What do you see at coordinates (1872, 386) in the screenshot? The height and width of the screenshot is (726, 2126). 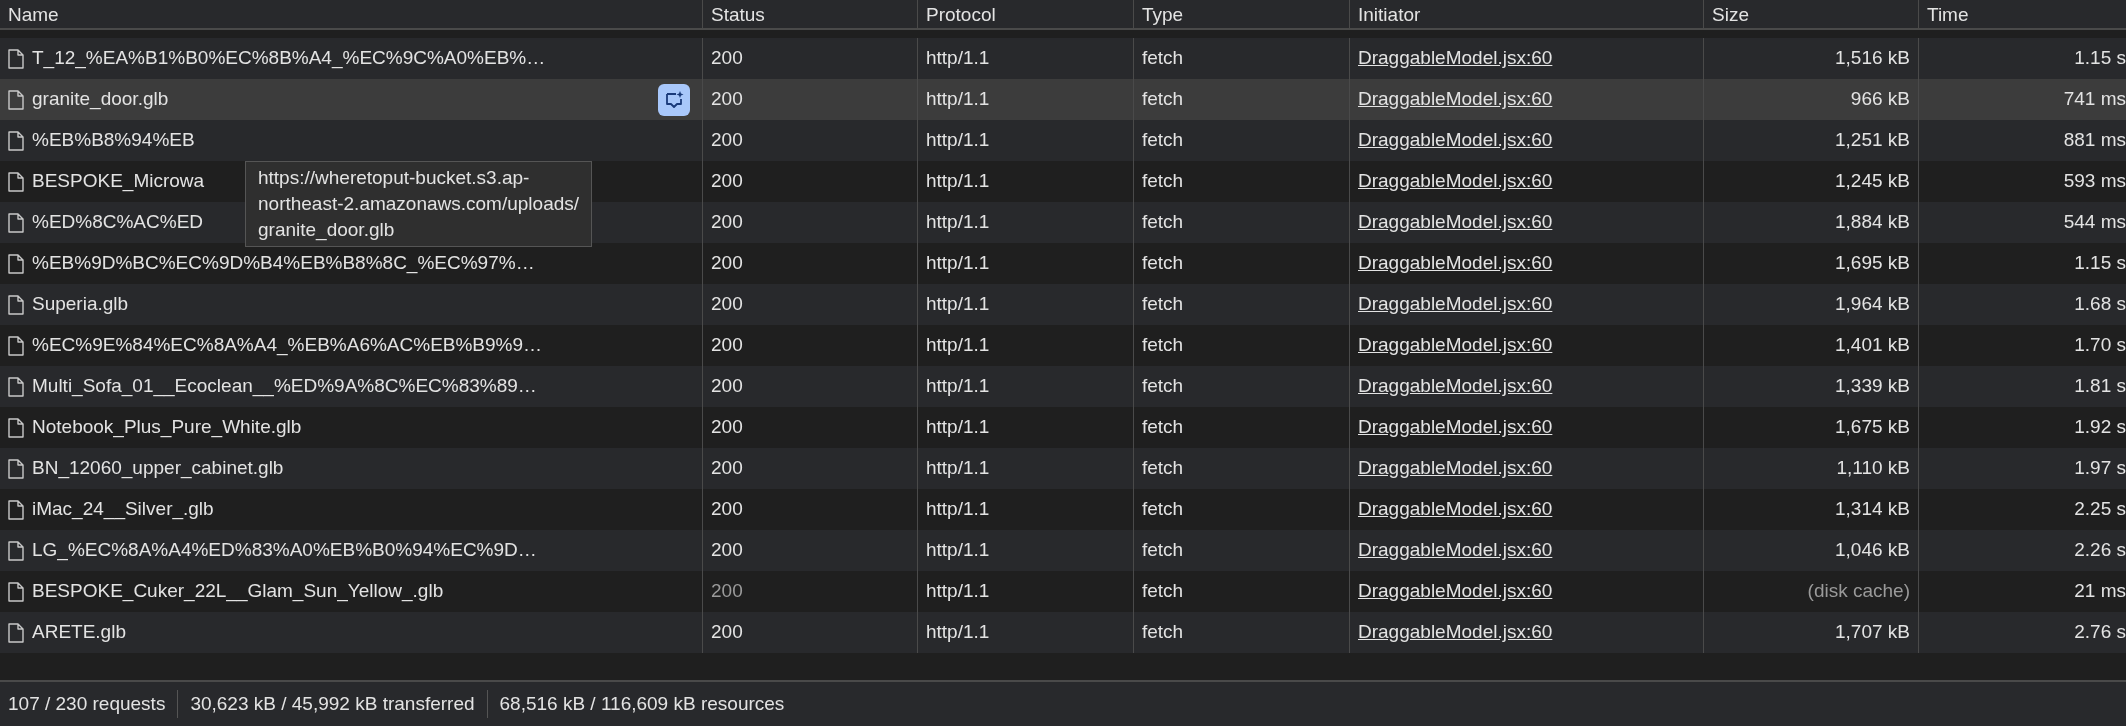 I see `size-text: 1,339 kB` at bounding box center [1872, 386].